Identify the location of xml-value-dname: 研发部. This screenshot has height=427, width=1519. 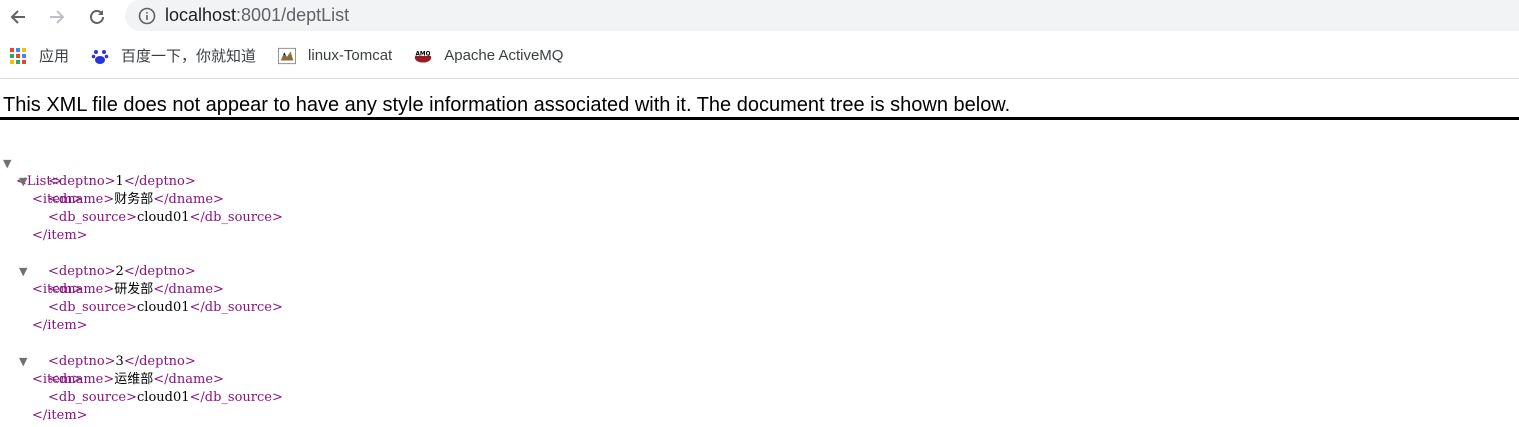
(134, 289).